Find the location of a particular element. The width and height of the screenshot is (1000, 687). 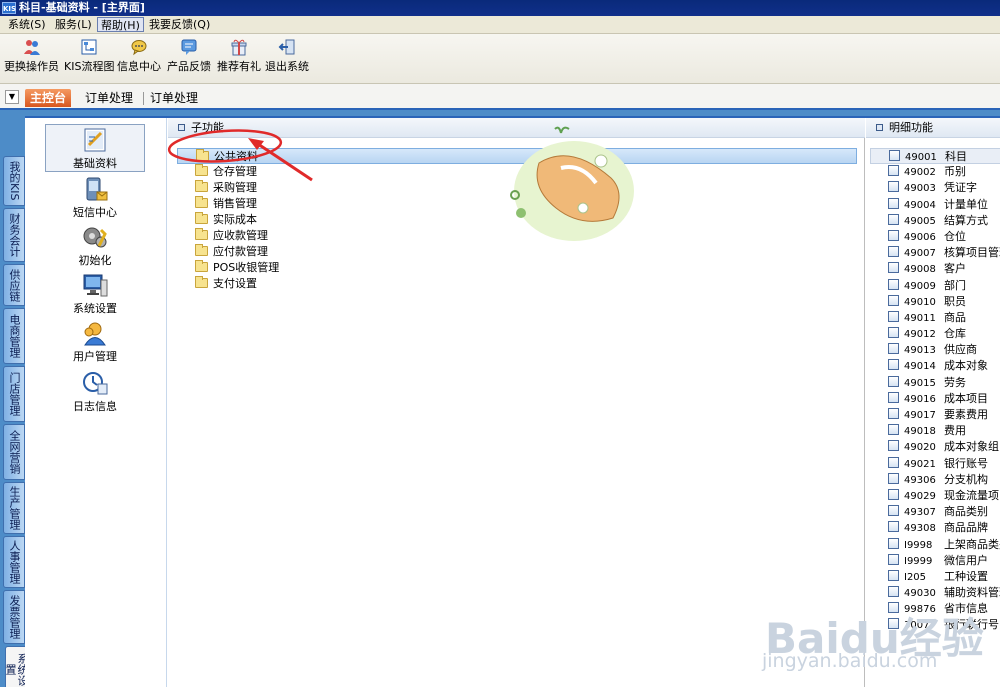

detail-item-49015: 49015 劳务 is located at coordinates (935, 383).